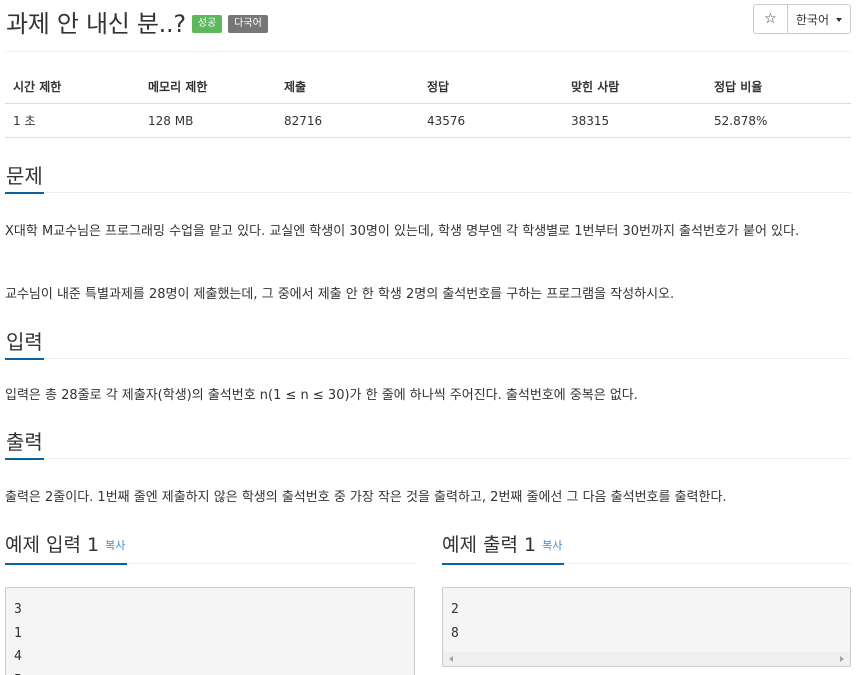 The height and width of the screenshot is (675, 856). I want to click on language-dropdown: 한국어, so click(819, 19).